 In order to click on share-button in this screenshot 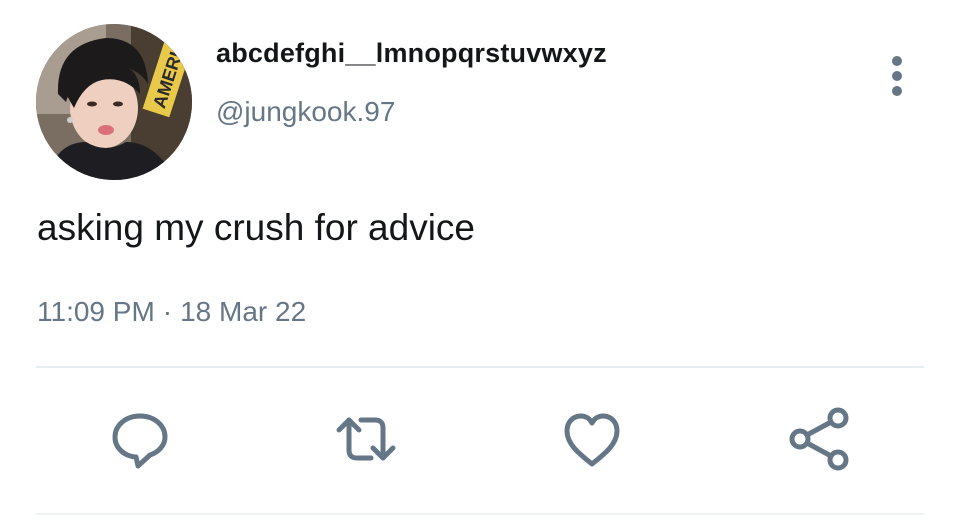, I will do `click(819, 439)`.